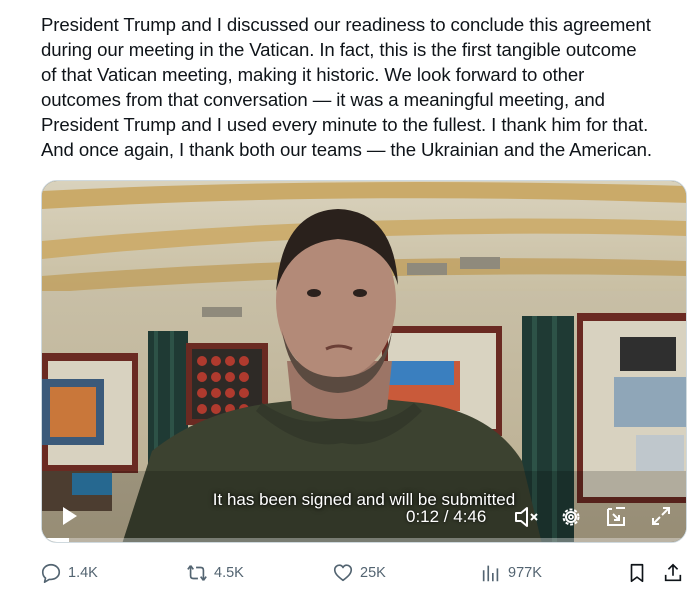  I want to click on like-count: 25K, so click(373, 573).